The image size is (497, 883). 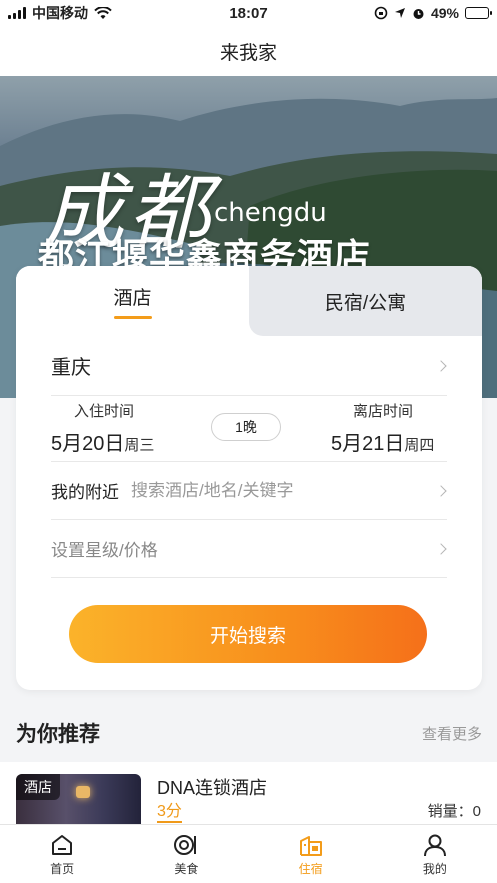 I want to click on tab-homestay: 民宿/公寓, so click(x=365, y=301).